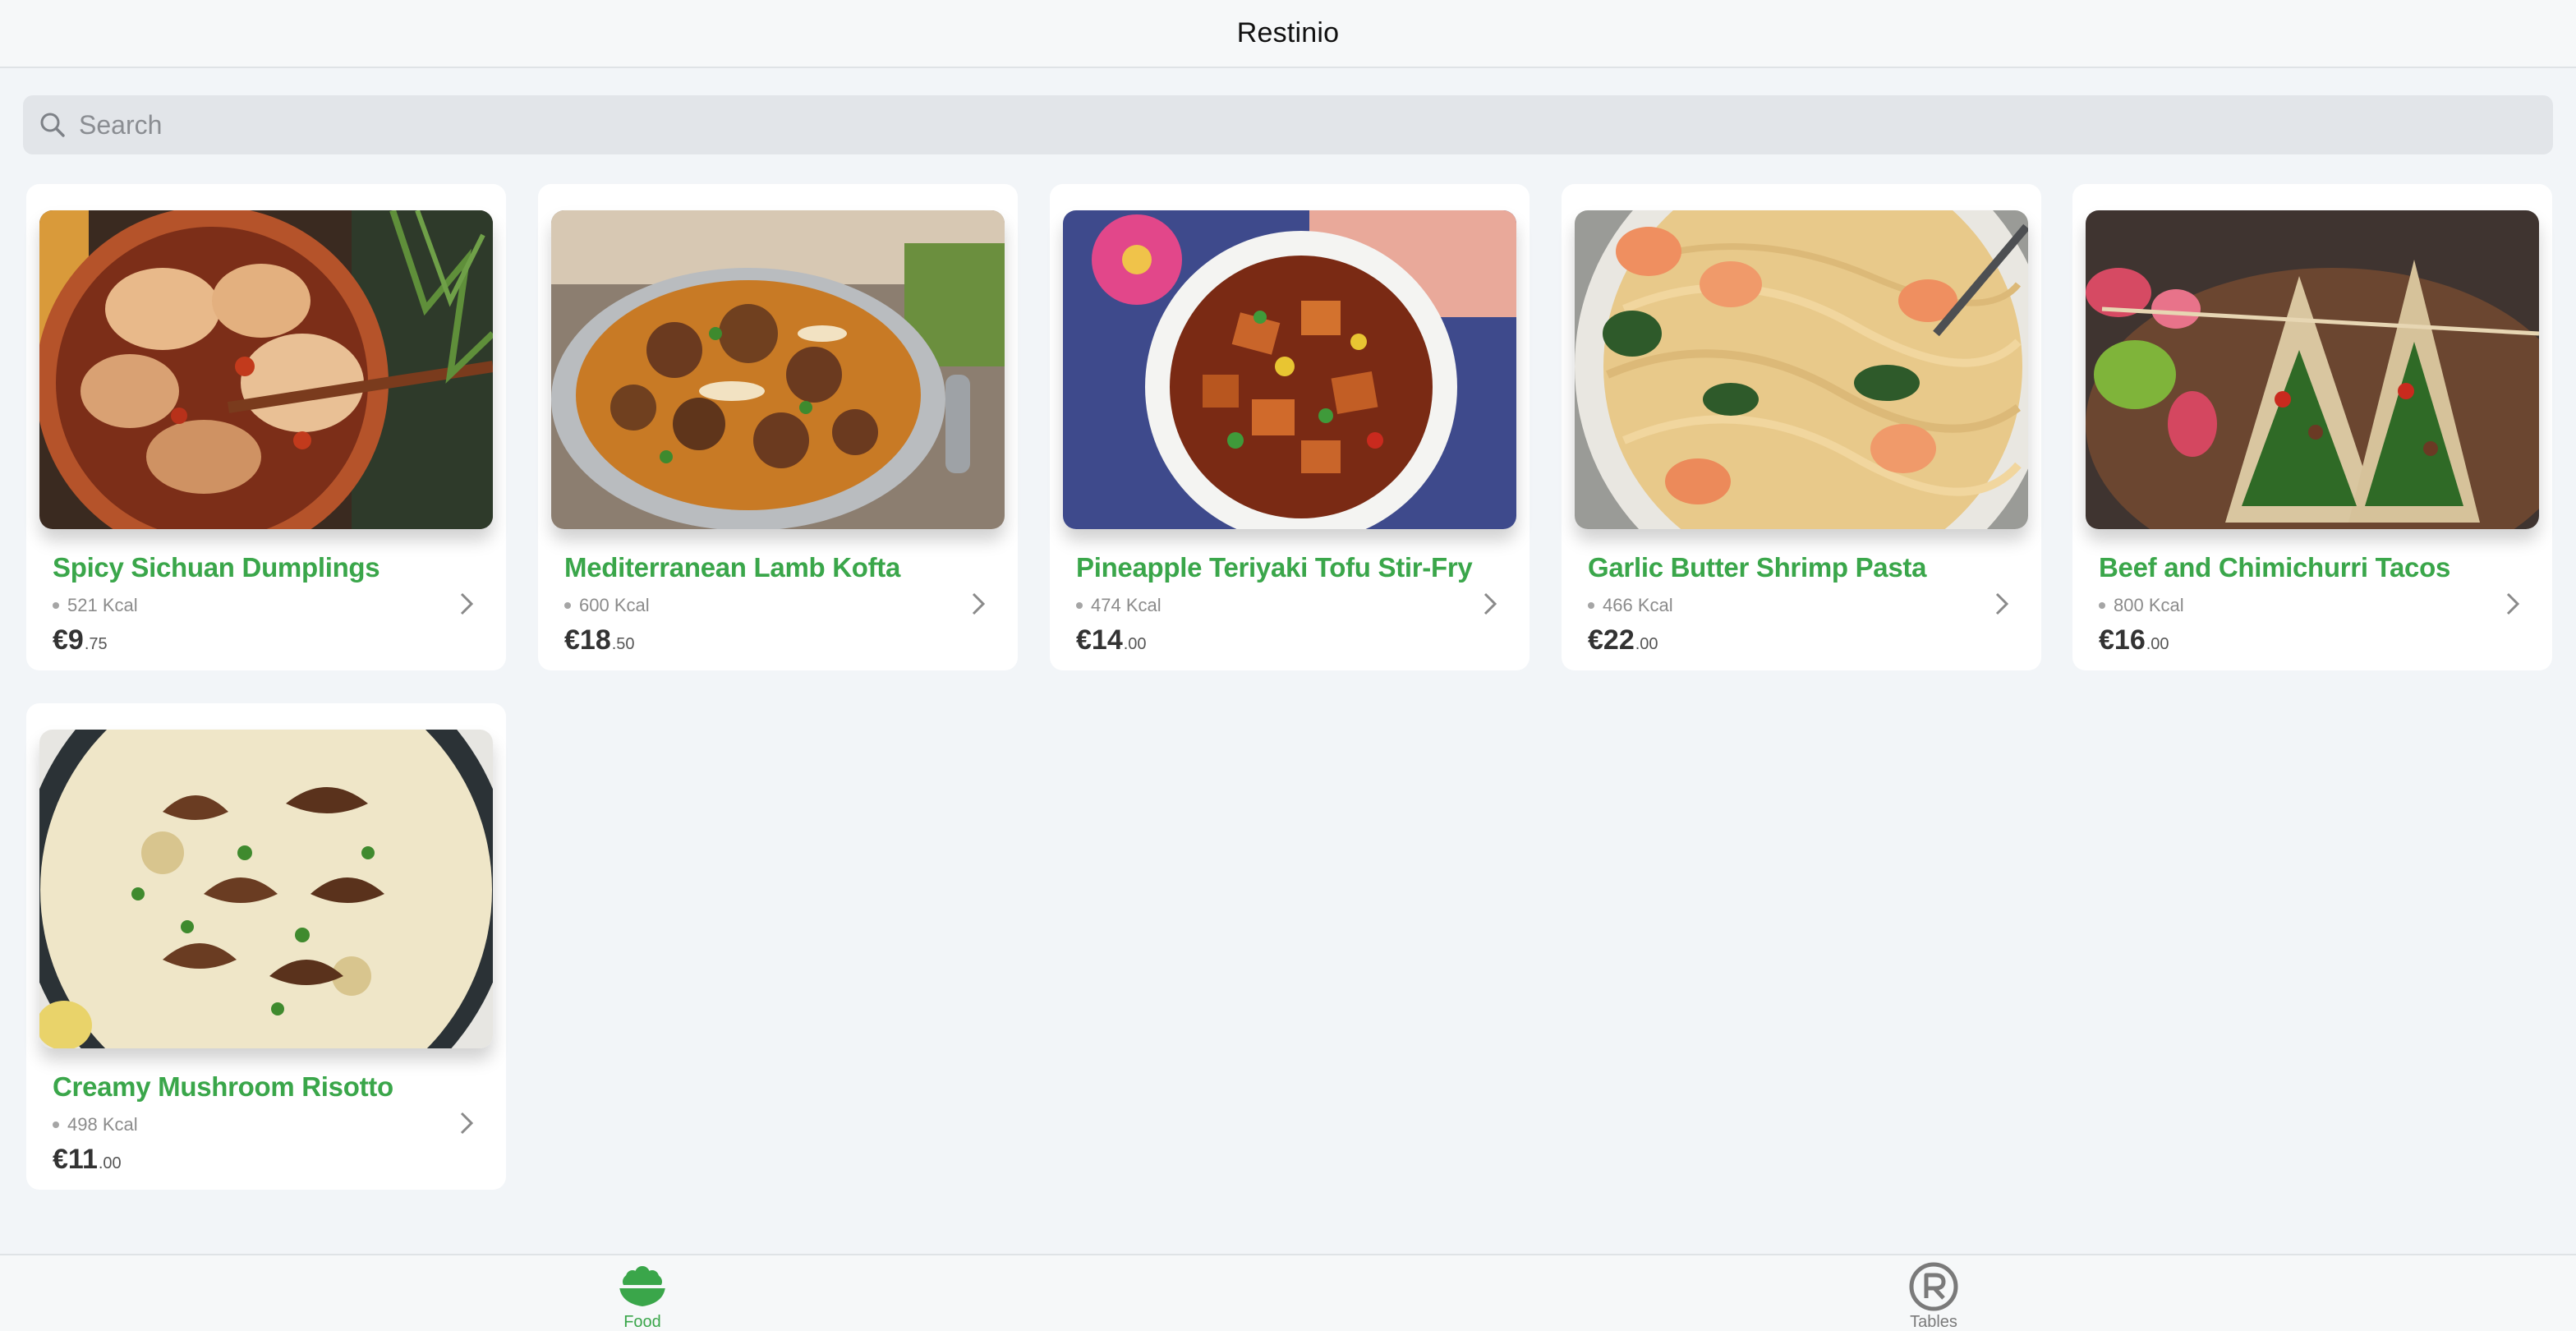  What do you see at coordinates (68, 640) in the screenshot?
I see `price-main: €9` at bounding box center [68, 640].